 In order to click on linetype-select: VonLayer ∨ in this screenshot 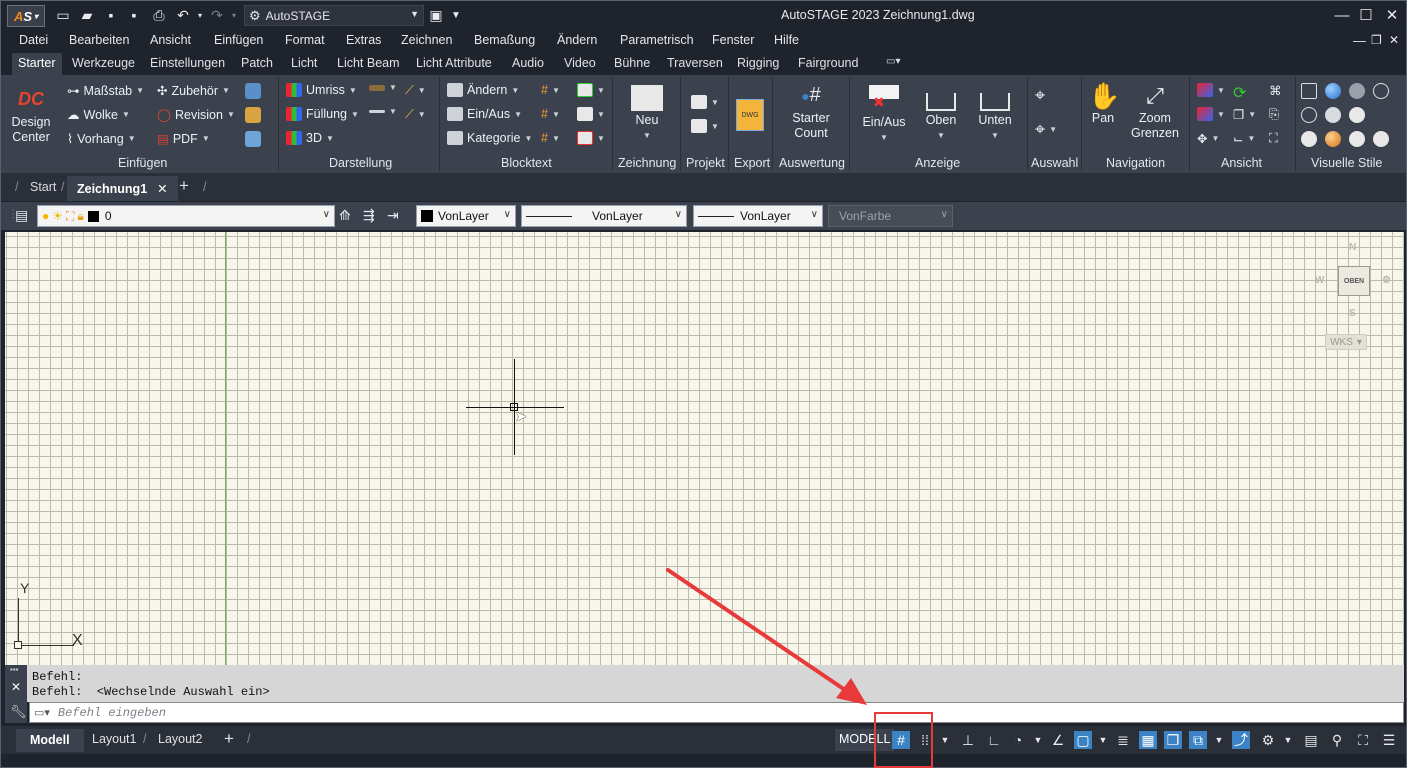, I will do `click(604, 216)`.